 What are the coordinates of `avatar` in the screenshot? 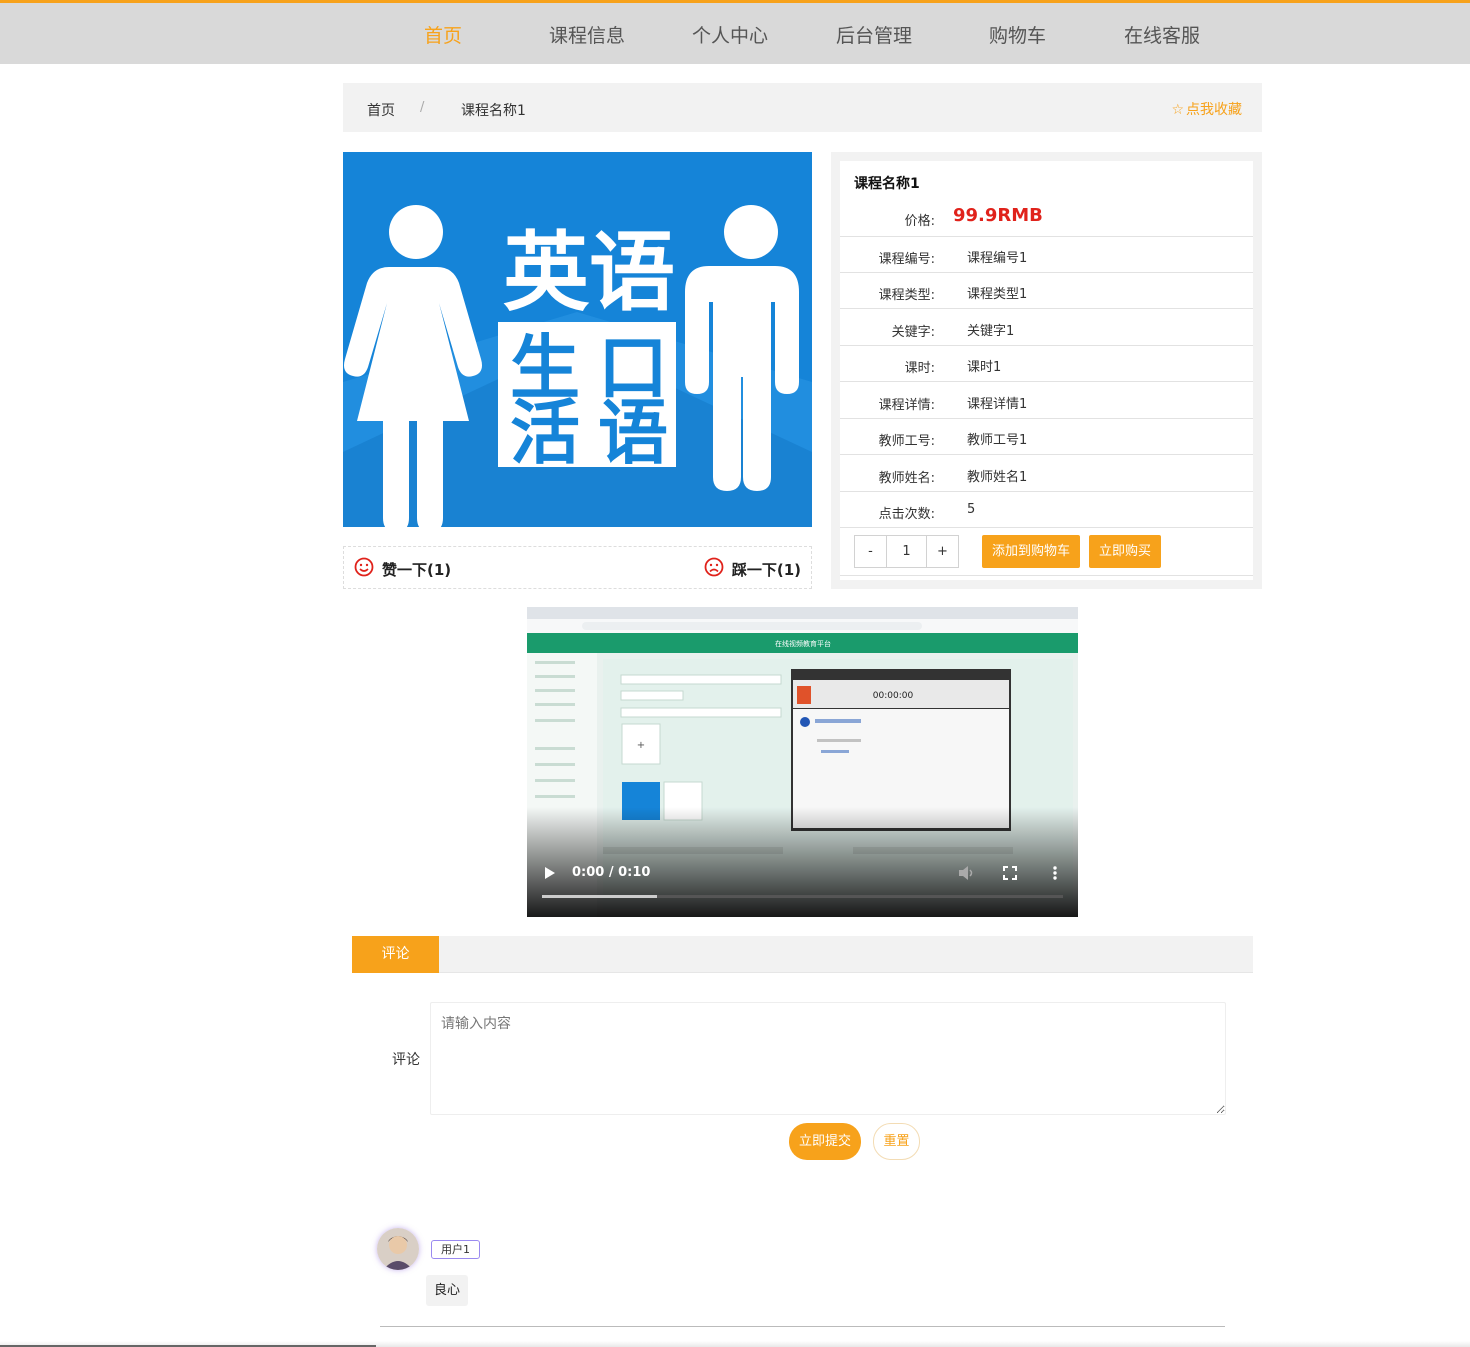 It's located at (398, 1249).